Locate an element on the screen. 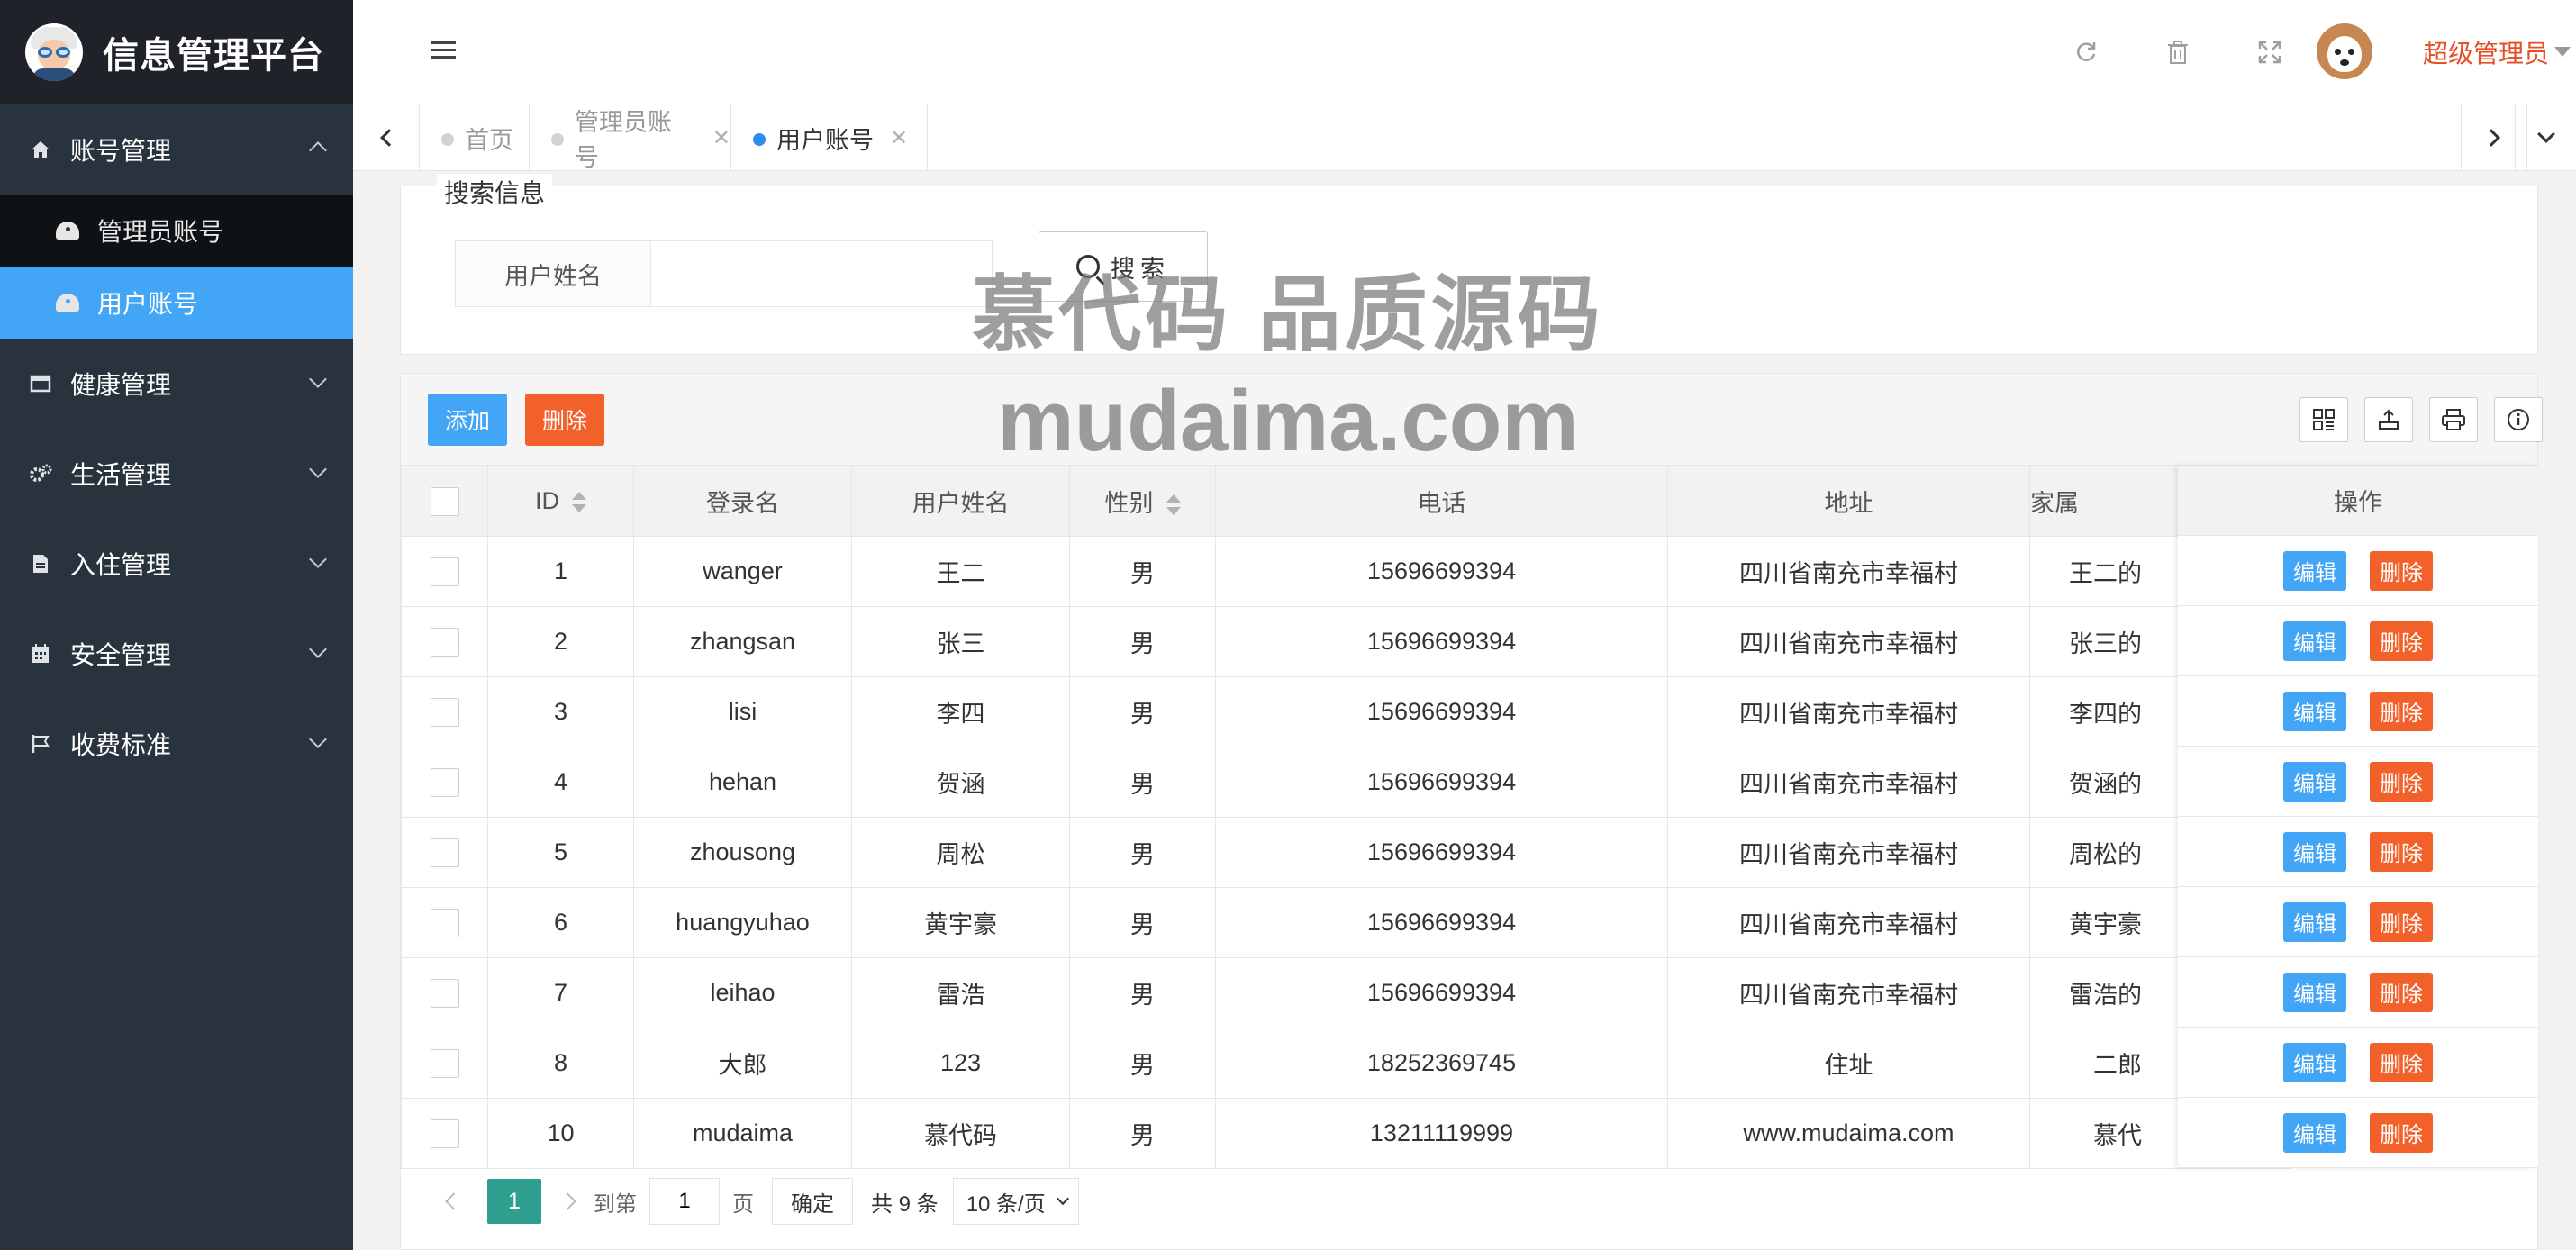 The width and height of the screenshot is (2576, 1250). goto-page-input is located at coordinates (684, 1201).